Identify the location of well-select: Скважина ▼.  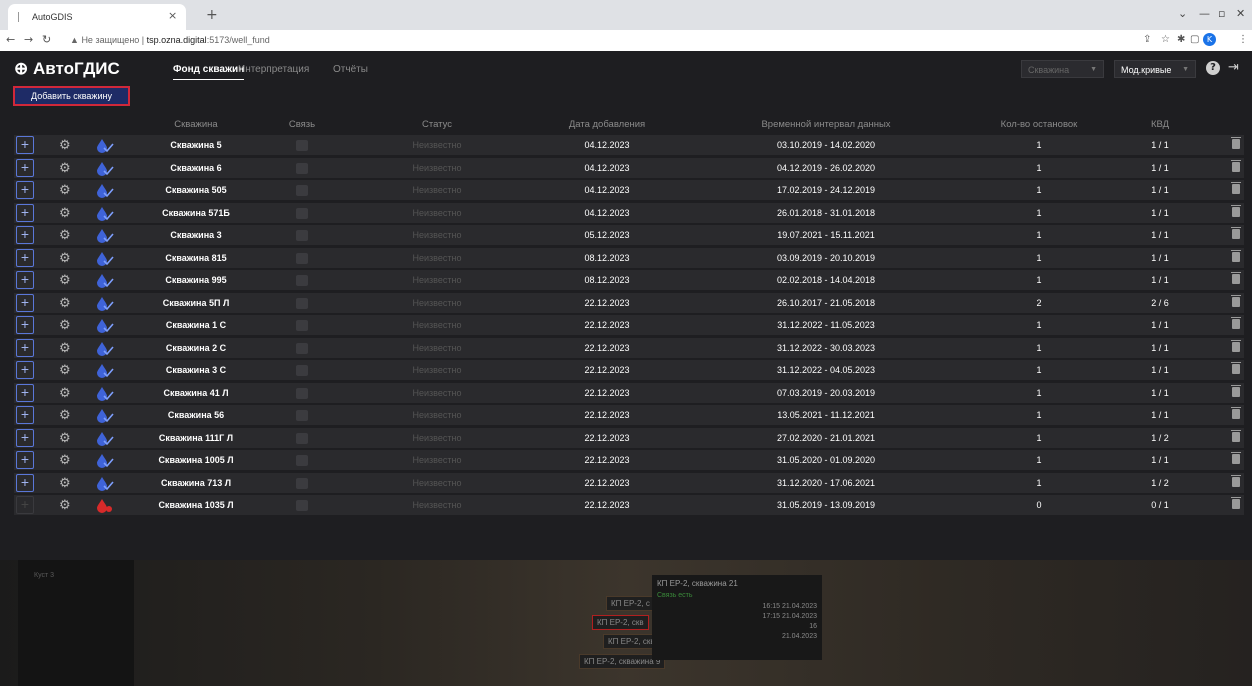
(1062, 69).